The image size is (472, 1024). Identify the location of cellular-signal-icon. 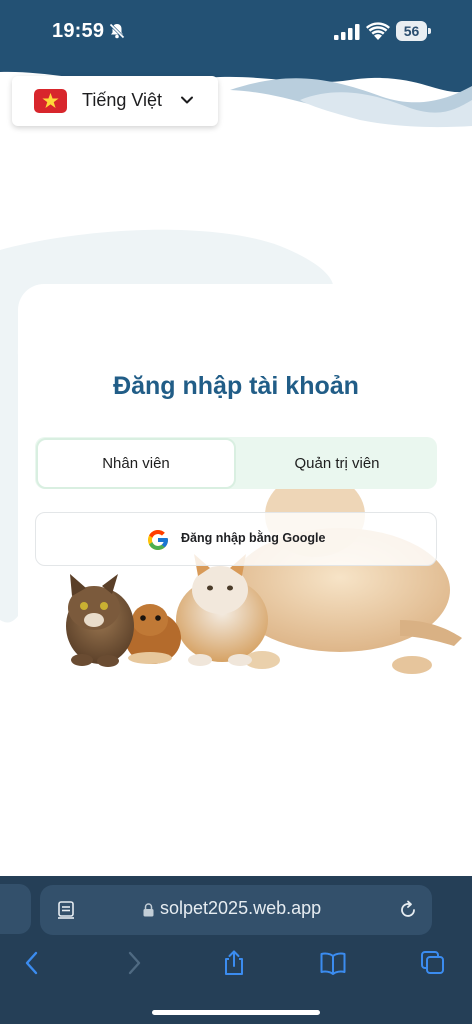
(347, 32).